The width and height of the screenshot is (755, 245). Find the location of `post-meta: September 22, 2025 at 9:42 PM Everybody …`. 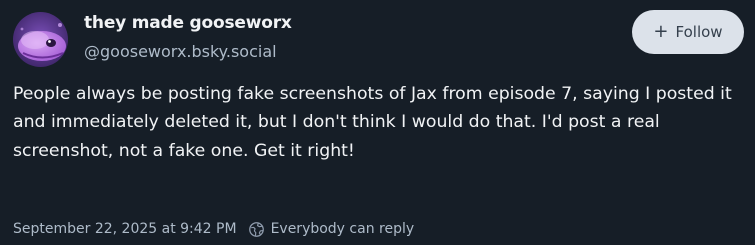

post-meta: September 22, 2025 at 9:42 PM Everybody … is located at coordinates (213, 229).